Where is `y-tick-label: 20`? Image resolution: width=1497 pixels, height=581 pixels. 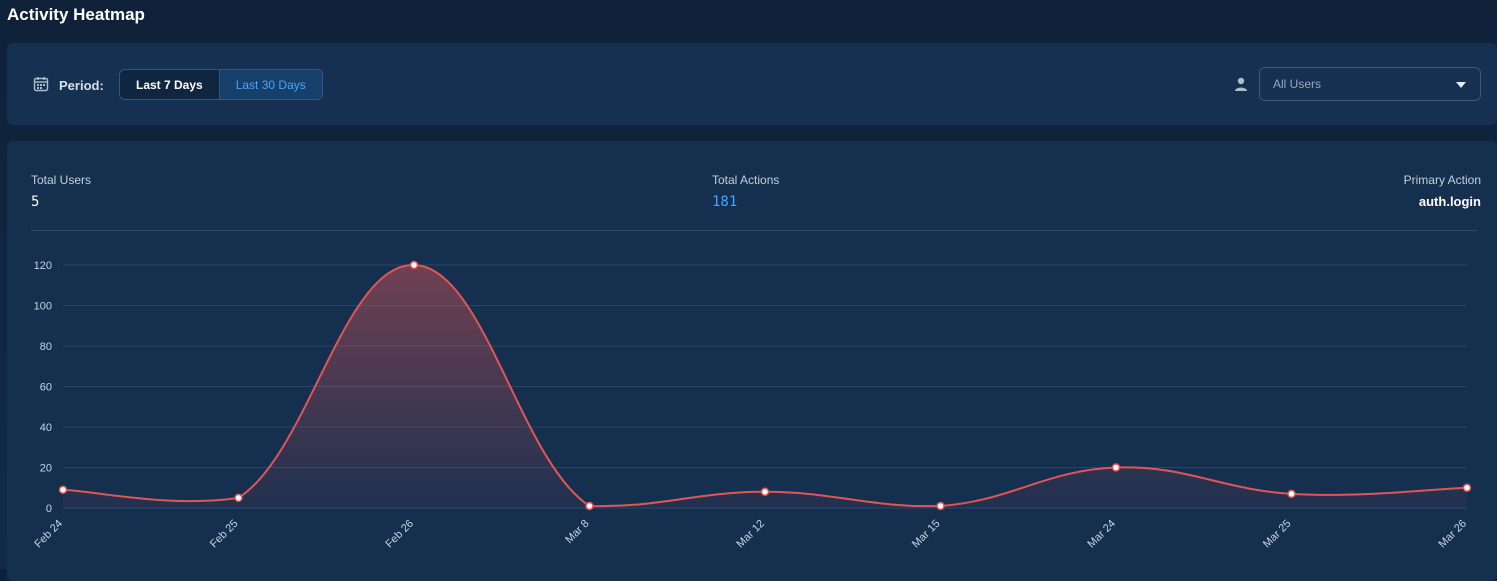
y-tick-label: 20 is located at coordinates (46, 469).